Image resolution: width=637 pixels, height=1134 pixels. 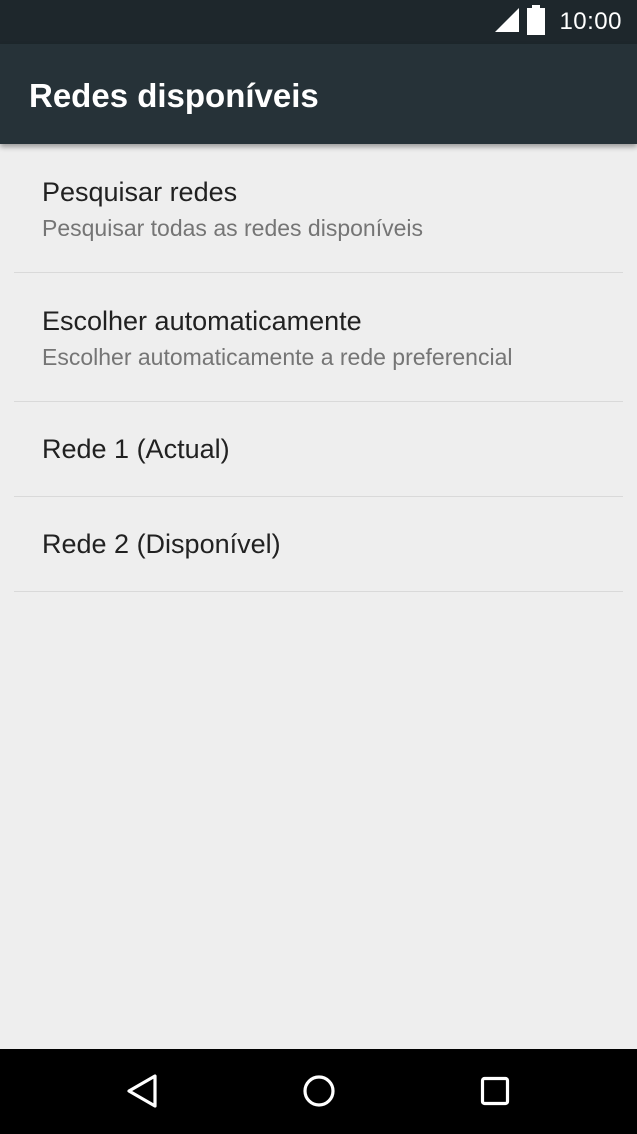 I want to click on battery-icon, so click(x=536, y=22).